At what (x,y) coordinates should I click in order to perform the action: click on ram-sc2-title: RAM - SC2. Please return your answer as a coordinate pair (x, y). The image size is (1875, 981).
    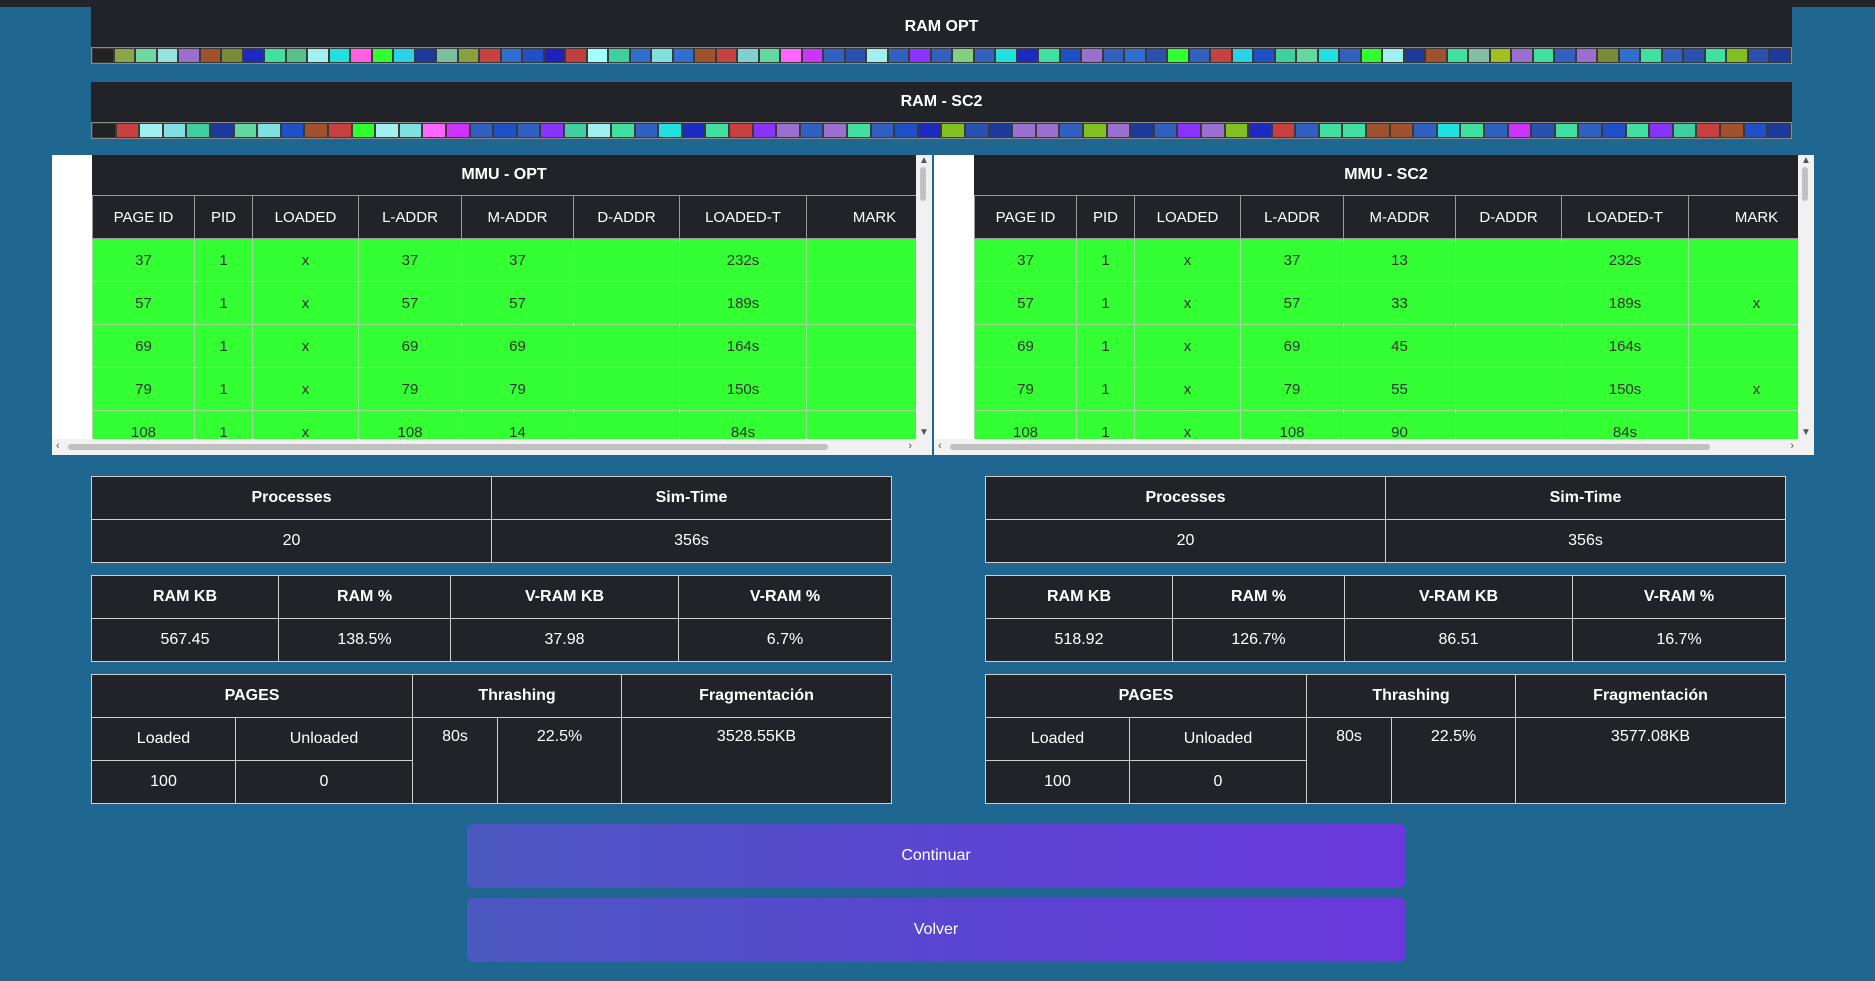
    Looking at the image, I should click on (941, 102).